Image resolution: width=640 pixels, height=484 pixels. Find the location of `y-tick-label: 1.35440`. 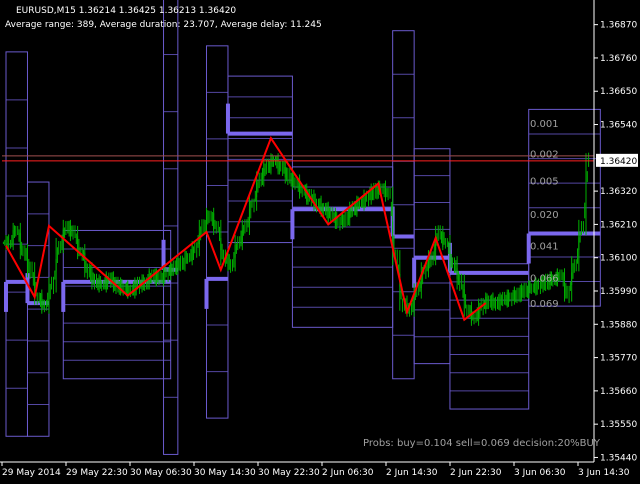

y-tick-label: 1.35440 is located at coordinates (618, 458).